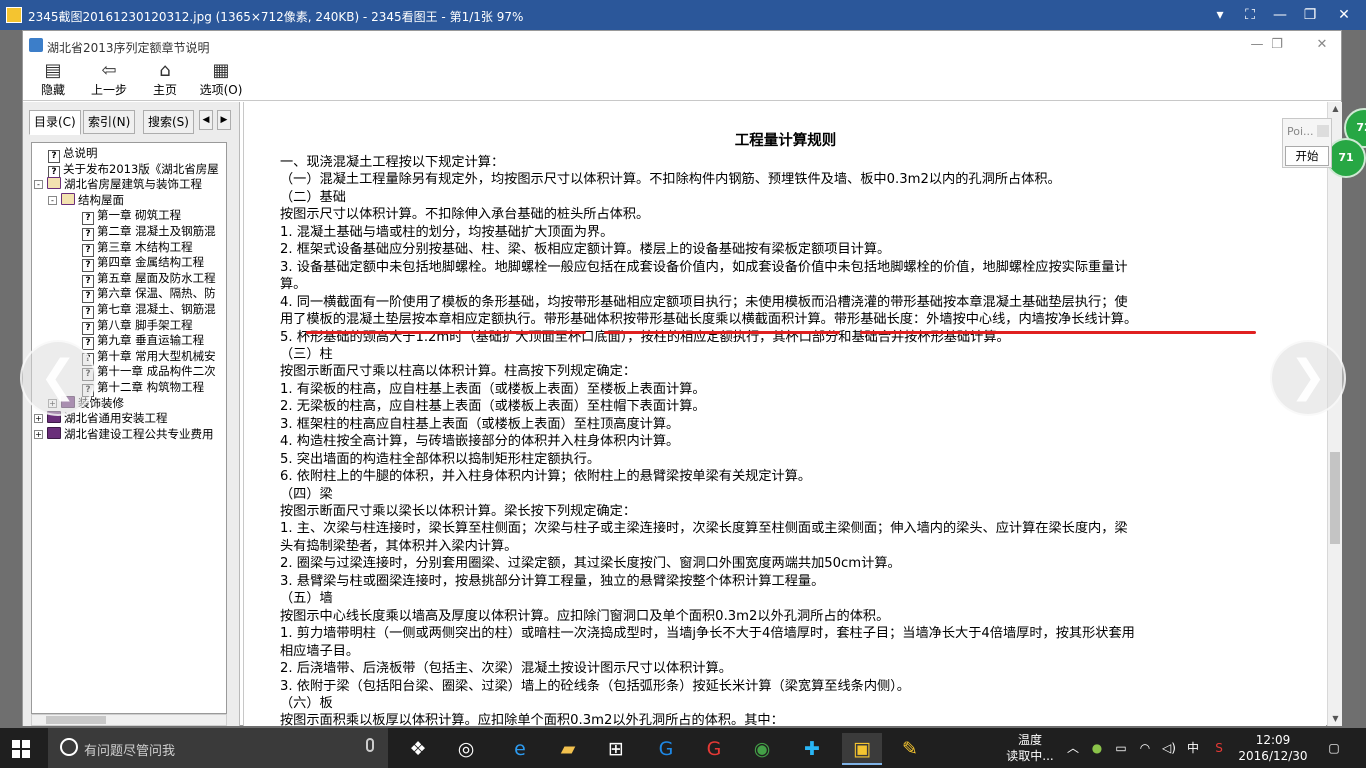 The height and width of the screenshot is (768, 1366). What do you see at coordinates (124, 434) in the screenshot?
I see `tree-item: + 湖北省建设工程公共专业费用` at bounding box center [124, 434].